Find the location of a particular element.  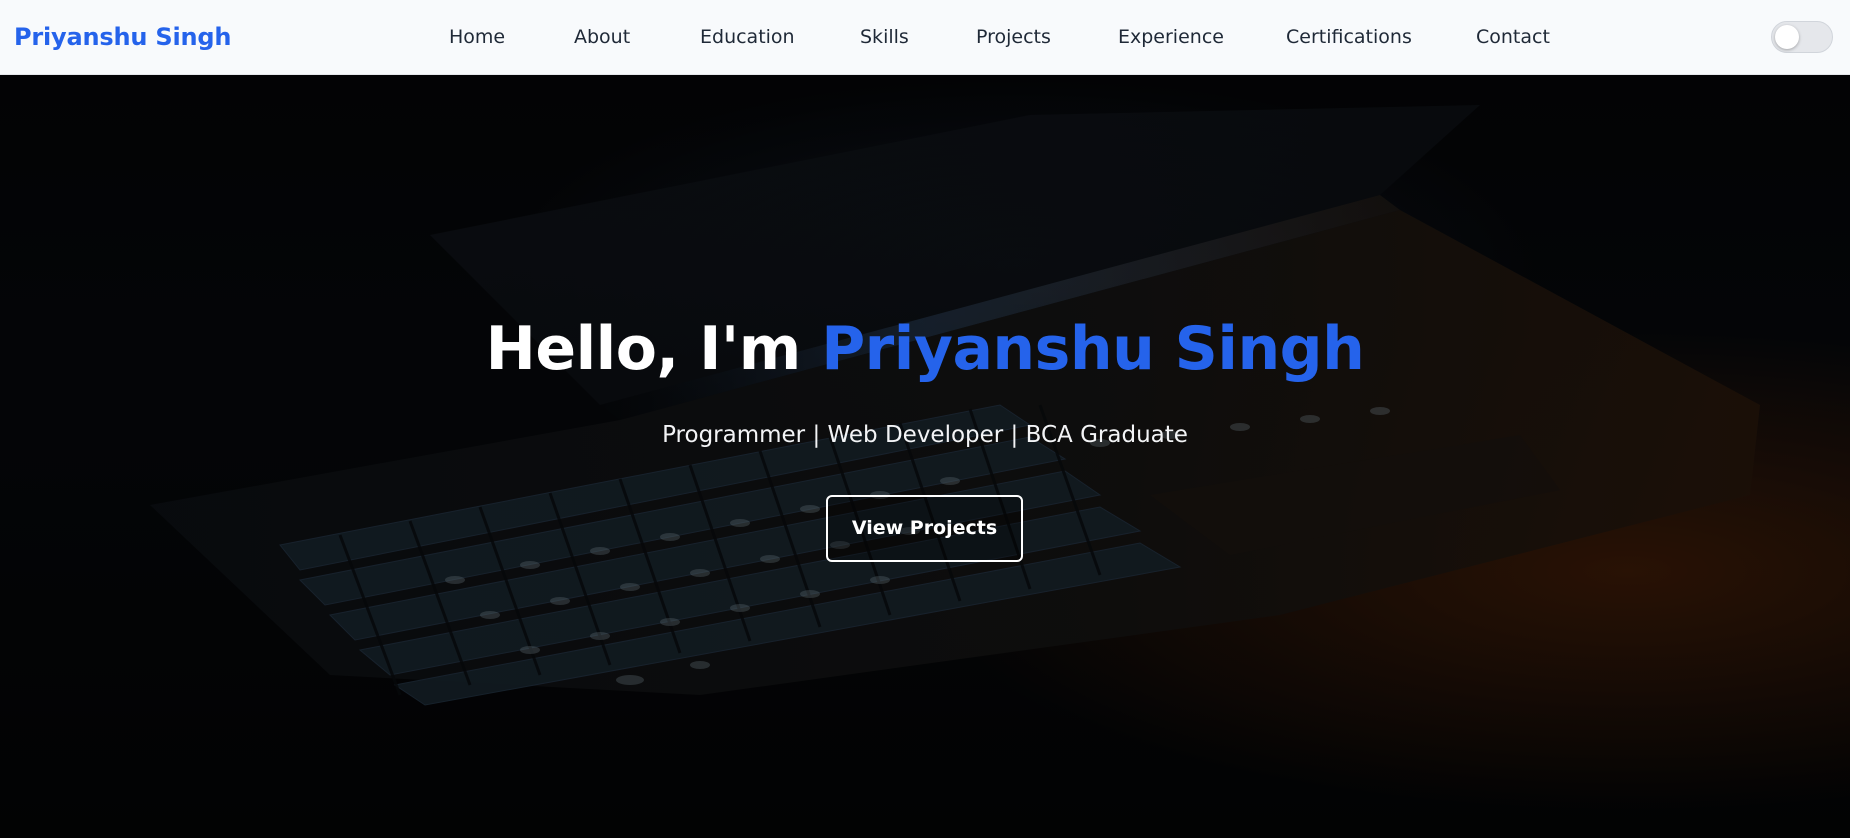

theme-toggle is located at coordinates (1802, 37).